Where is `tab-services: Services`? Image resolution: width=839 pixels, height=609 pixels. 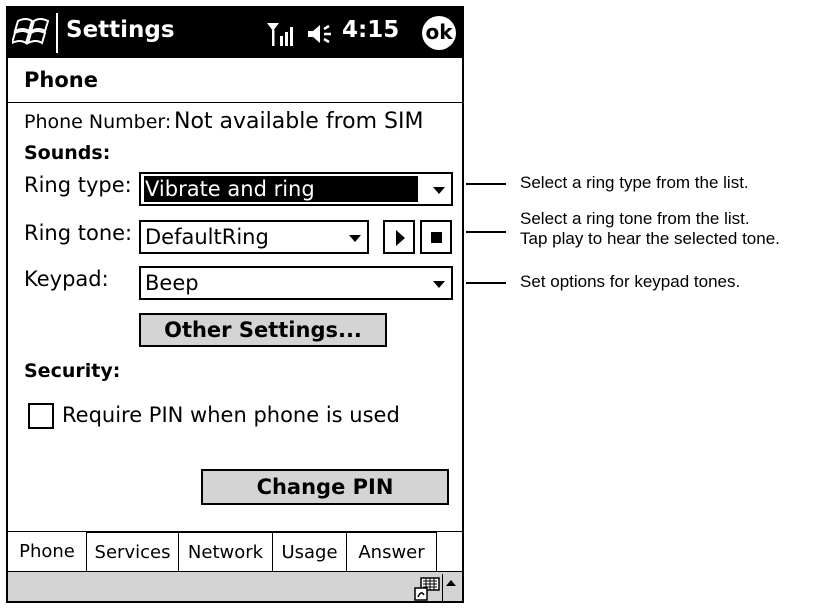
tab-services: Services is located at coordinates (133, 552).